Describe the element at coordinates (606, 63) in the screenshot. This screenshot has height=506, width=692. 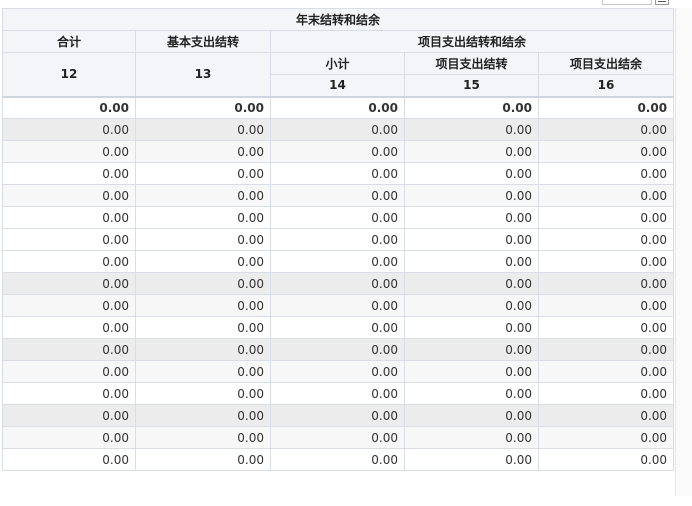
I see `header-project-balance: 项目支出结余` at that location.